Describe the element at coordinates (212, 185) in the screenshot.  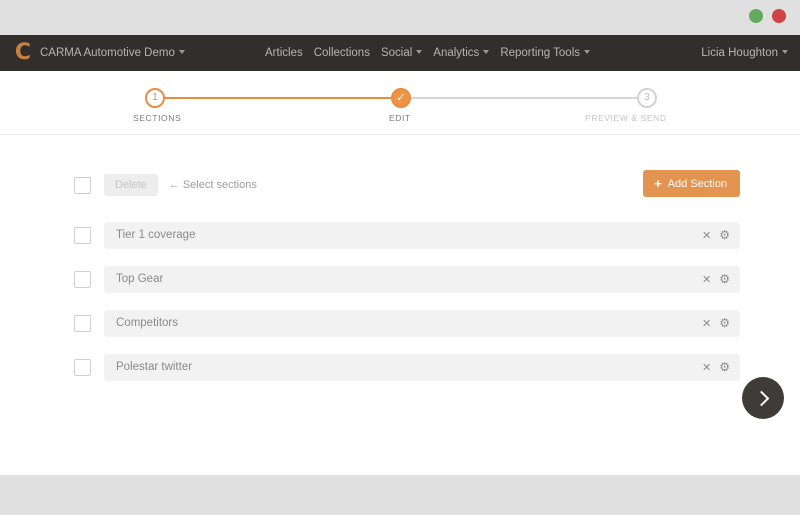
I see `select-sections-hint: ← Select sections` at that location.